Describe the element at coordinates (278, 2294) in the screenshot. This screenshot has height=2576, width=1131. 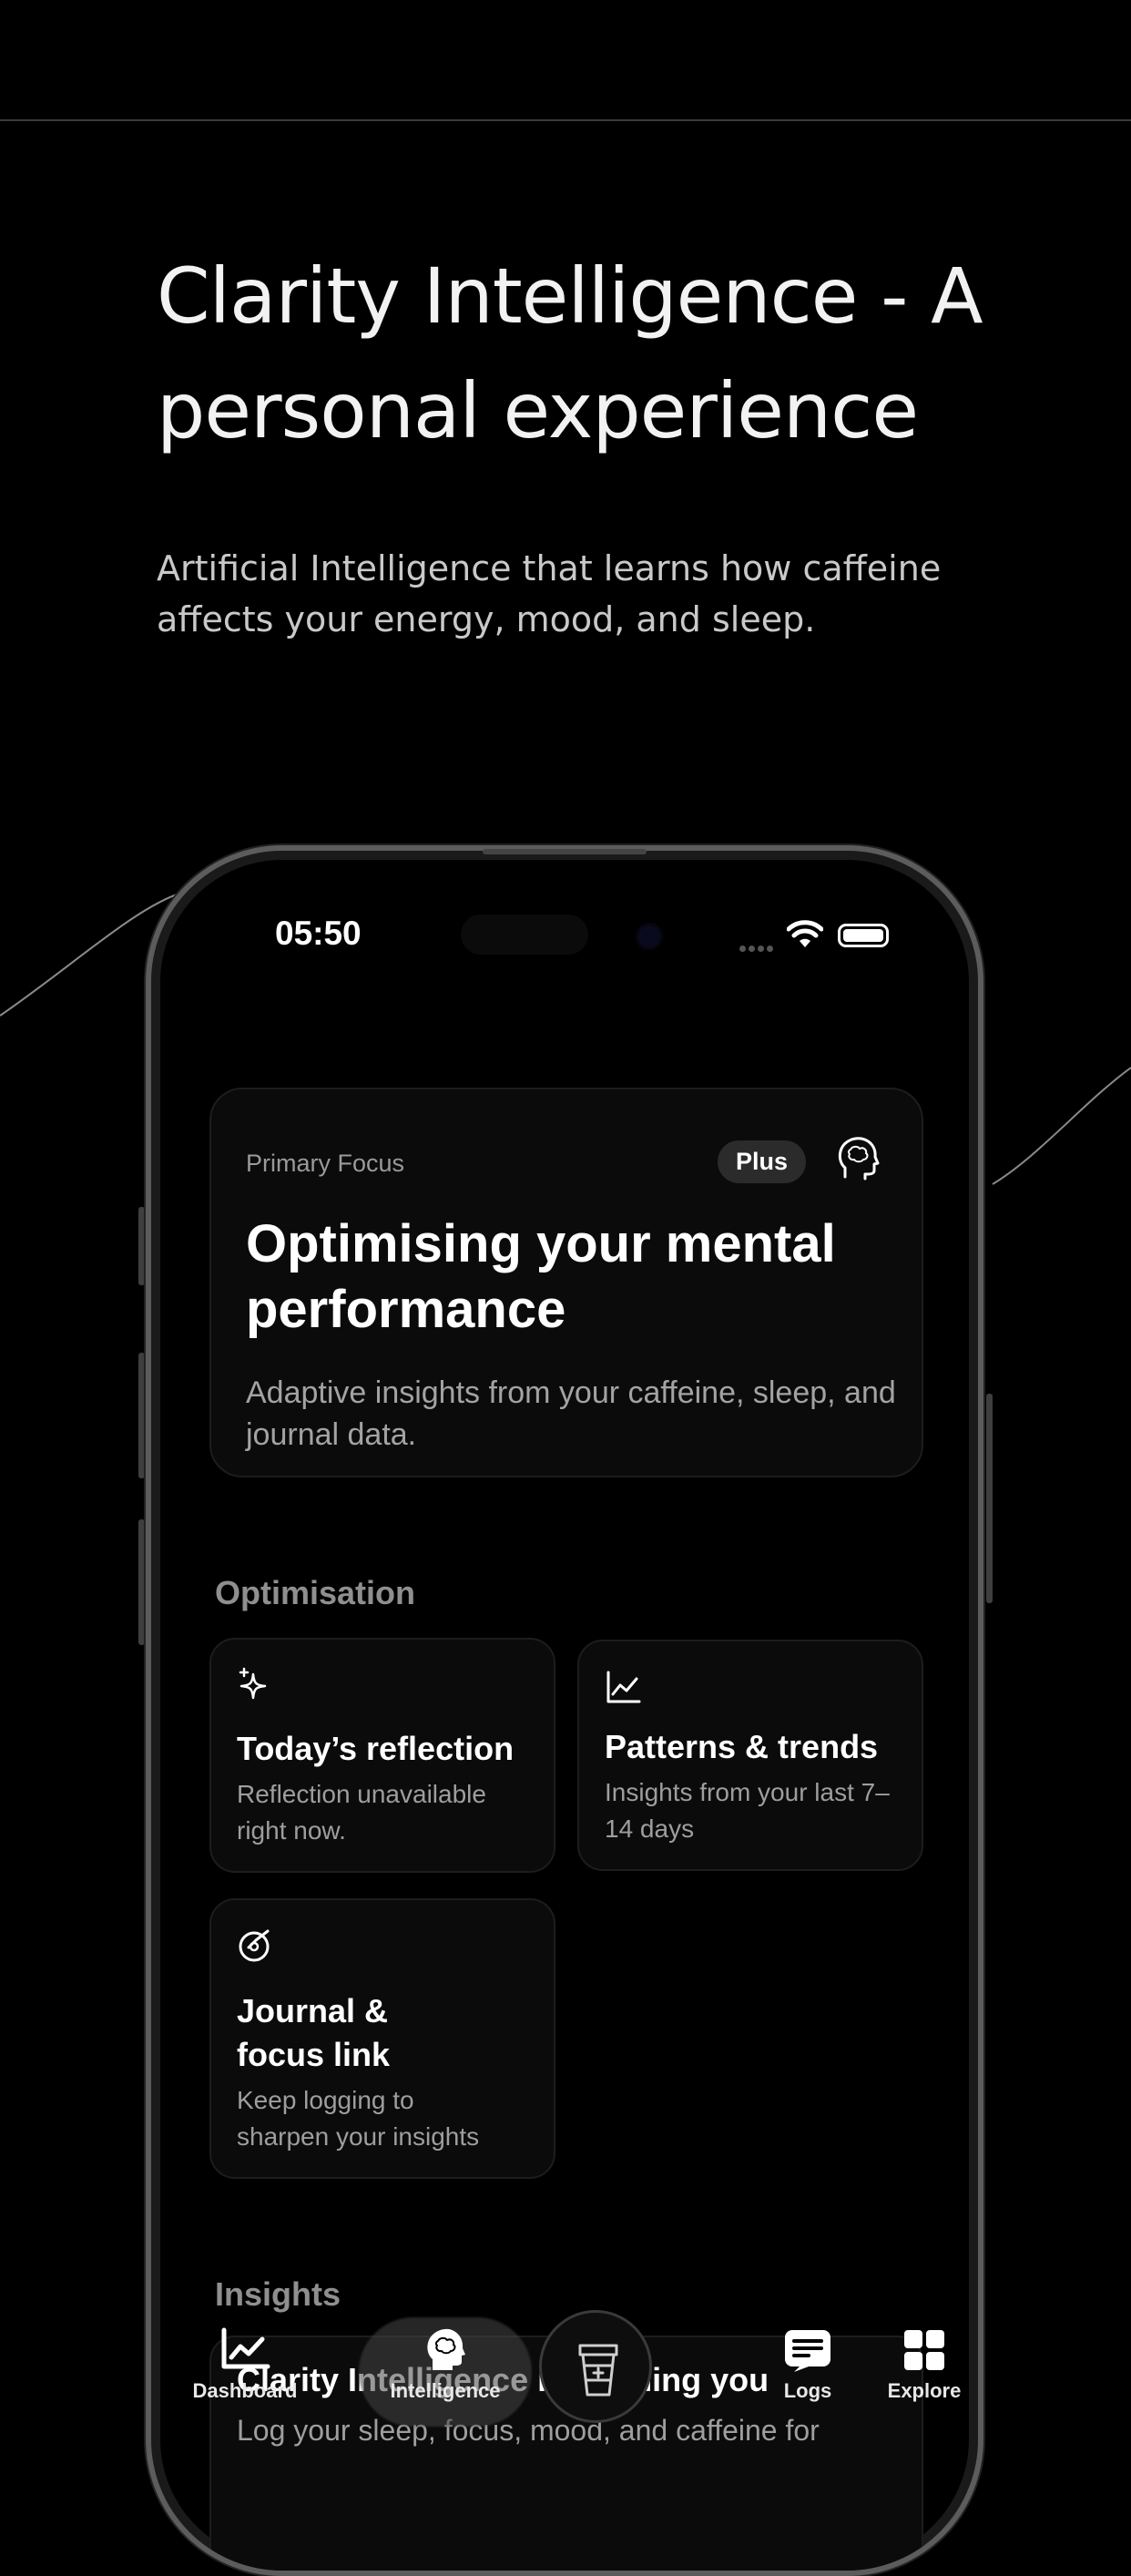
I see `section-title-insights: Insights` at that location.